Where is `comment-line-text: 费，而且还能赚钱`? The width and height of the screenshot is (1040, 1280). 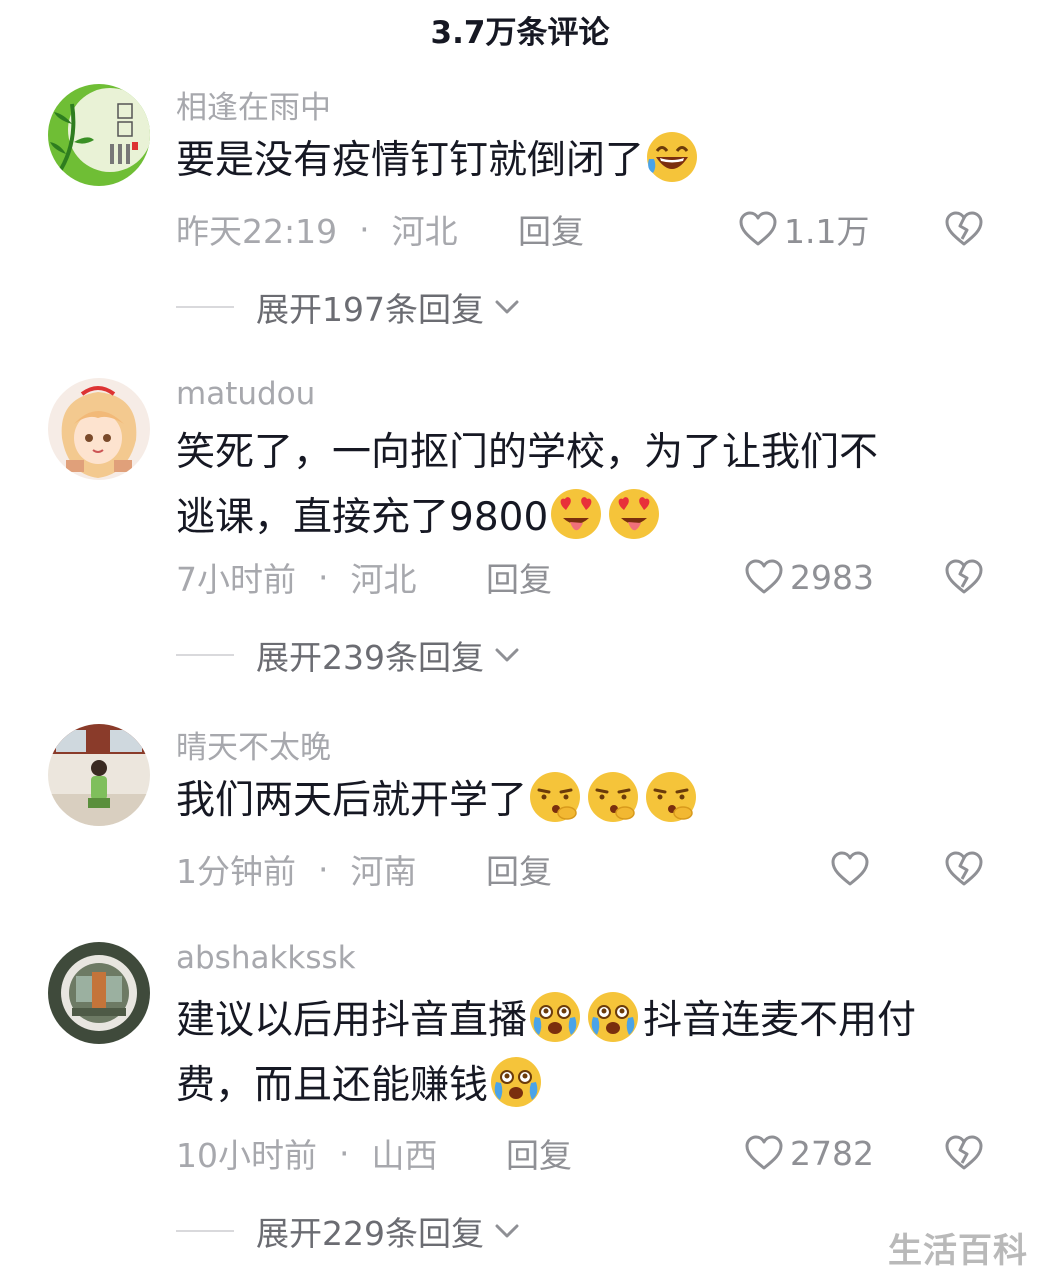 comment-line-text: 费，而且还能赚钱 is located at coordinates (332, 1085).